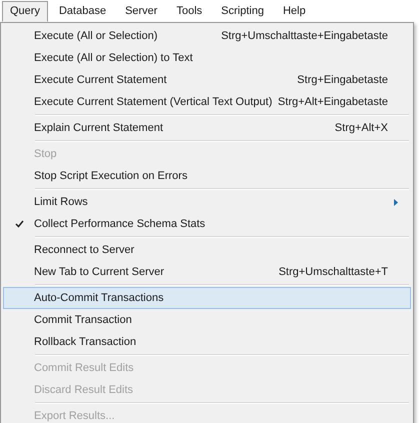 The width and height of the screenshot is (420, 423). I want to click on menu-item: Collect Performance Schema Stats, so click(207, 224).